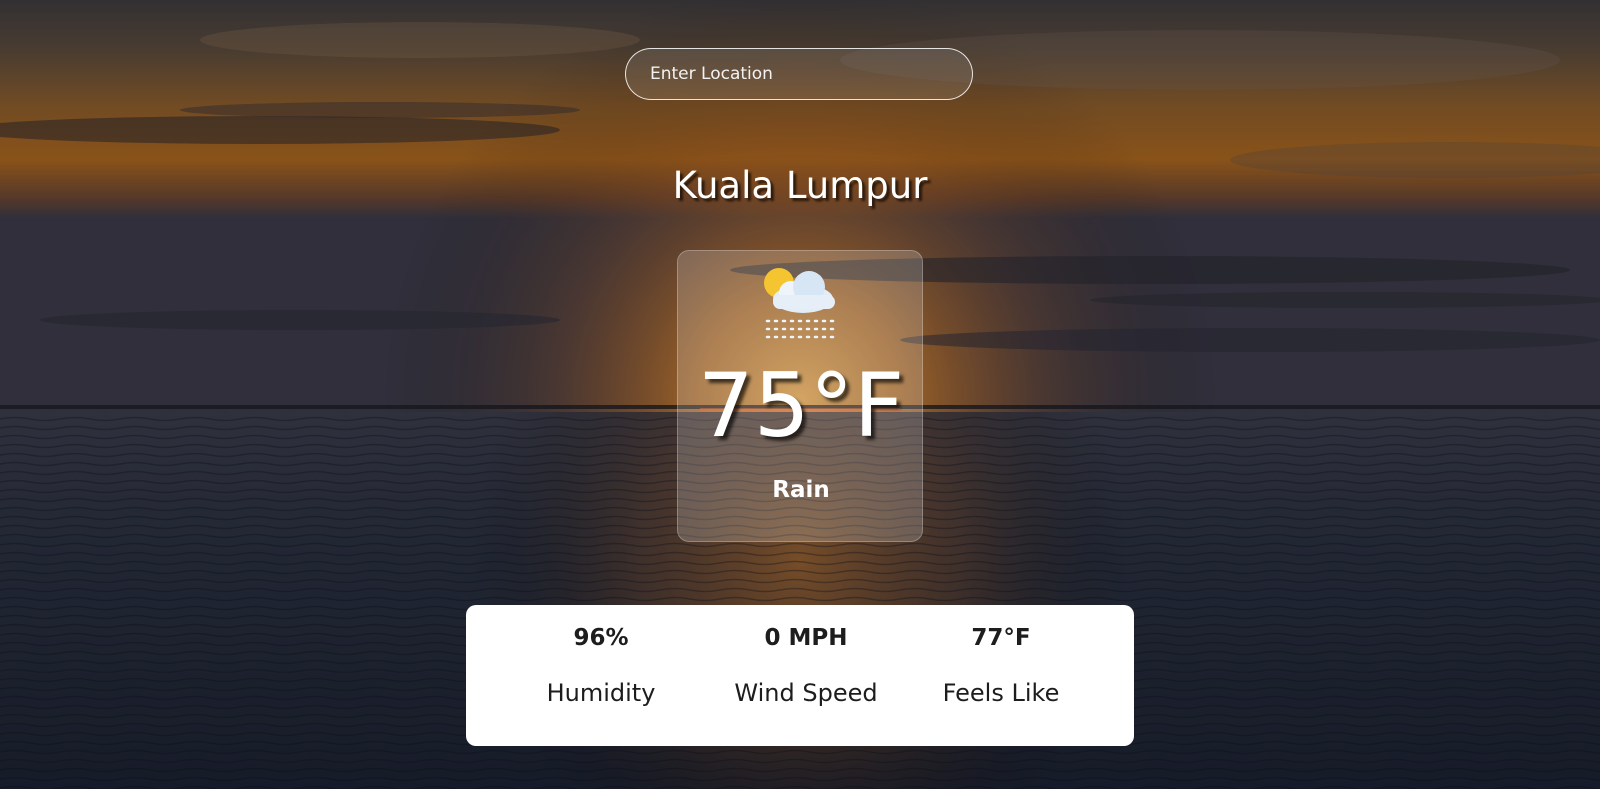 The height and width of the screenshot is (789, 1600). Describe the element at coordinates (1001, 675) in the screenshot. I see `feels-like-stat: 77°F Feels Like` at that location.